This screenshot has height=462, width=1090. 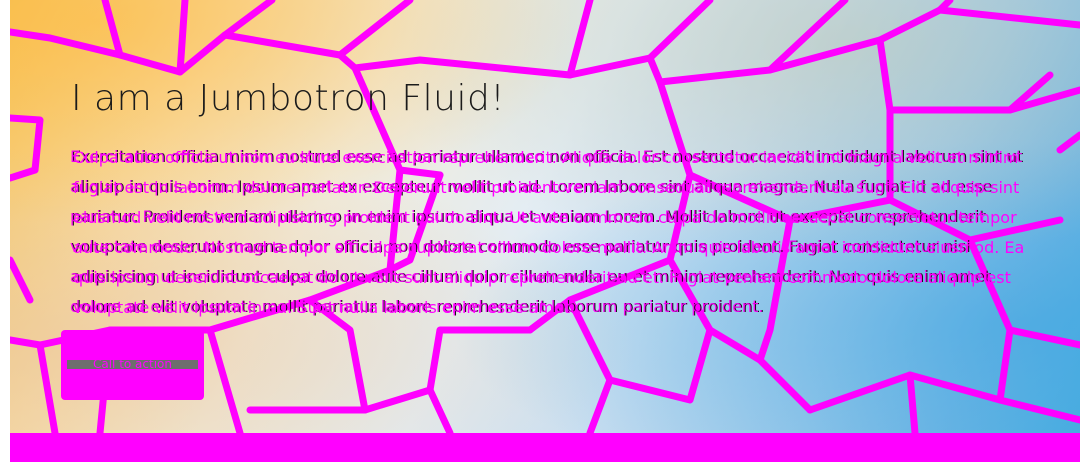 I want to click on button-label: Call to action, so click(x=132, y=364).